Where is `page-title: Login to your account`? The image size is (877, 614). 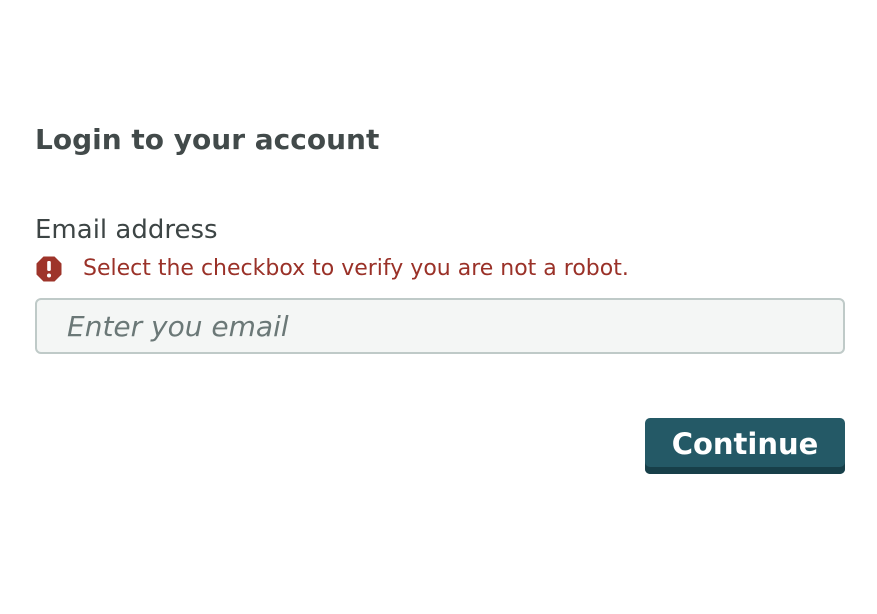
page-title: Login to your account is located at coordinates (207, 139).